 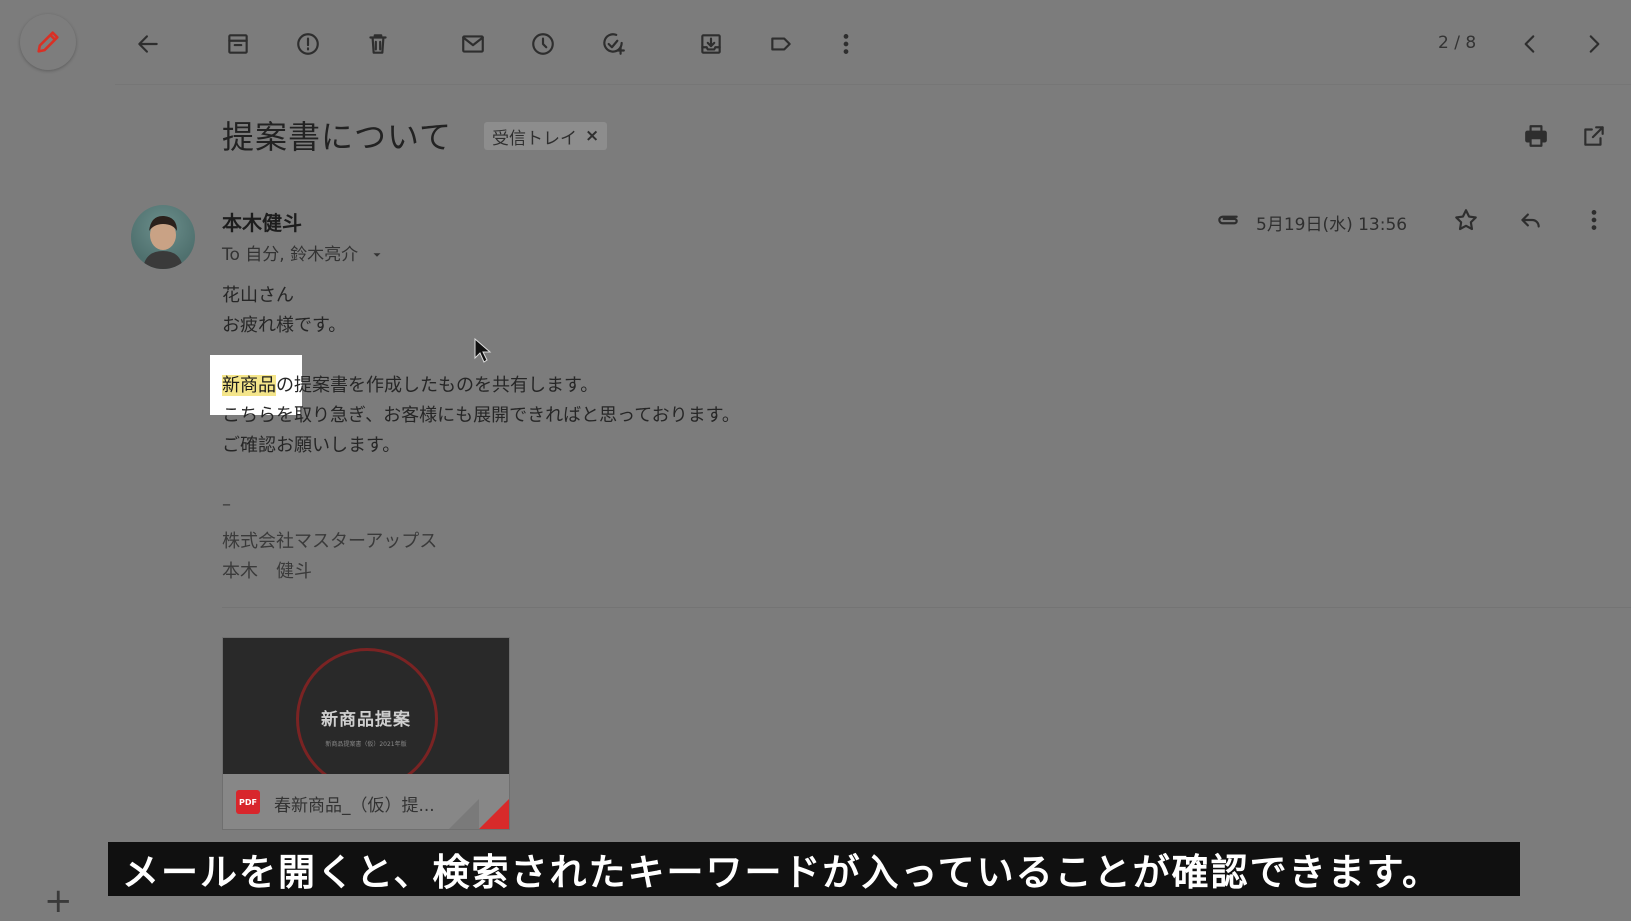 I want to click on recipients-line: To 自分, 鈴木亮介, so click(x=303, y=252).